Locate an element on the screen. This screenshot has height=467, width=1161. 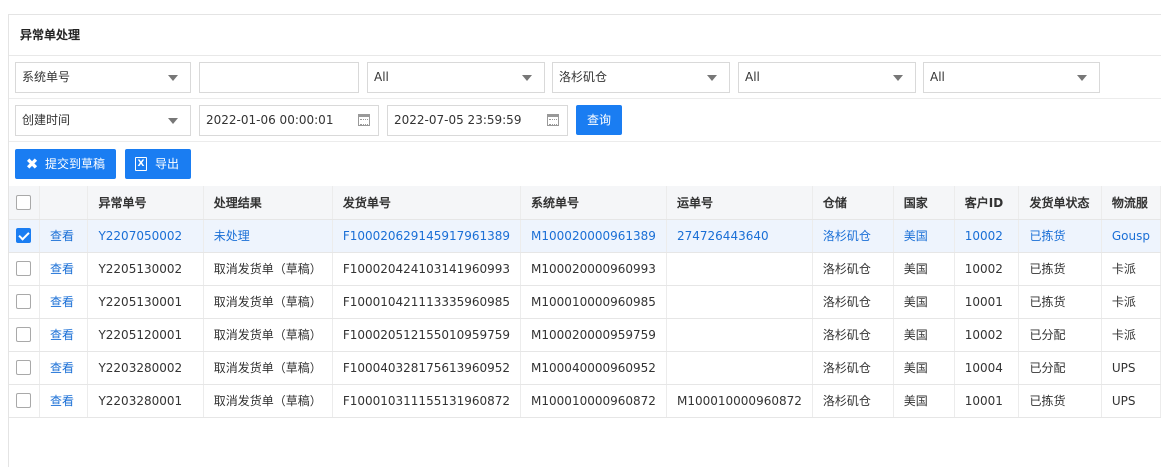
warehouse-select-value: 洛杉矶仓 is located at coordinates (583, 77).